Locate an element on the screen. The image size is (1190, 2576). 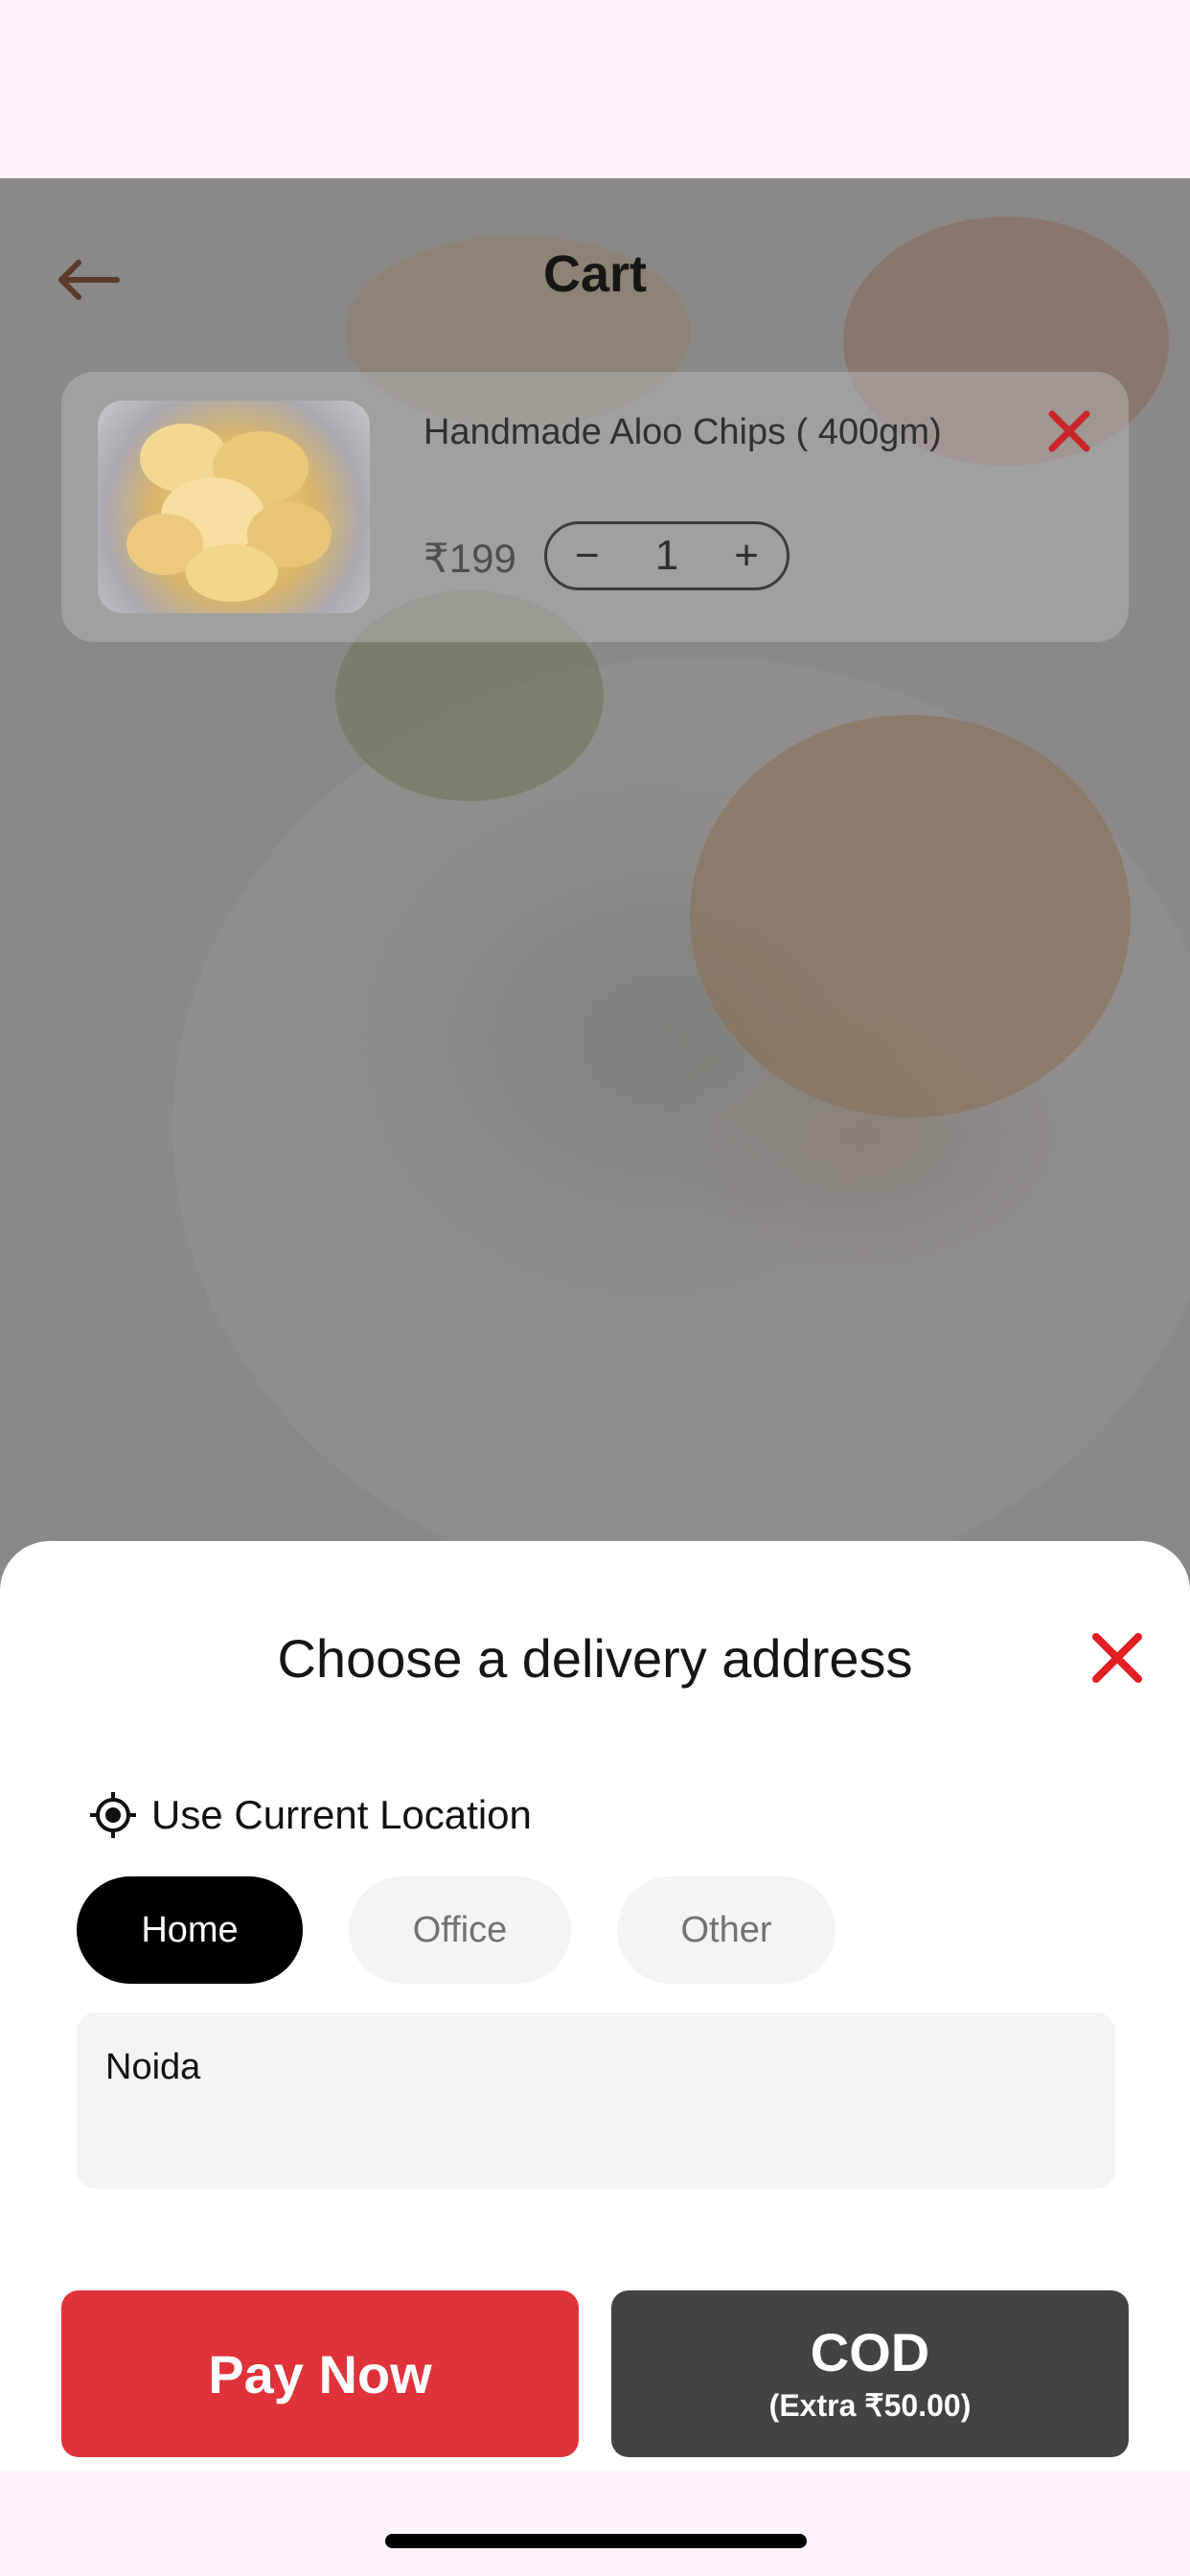
crosshair-location-icon is located at coordinates (113, 1815).